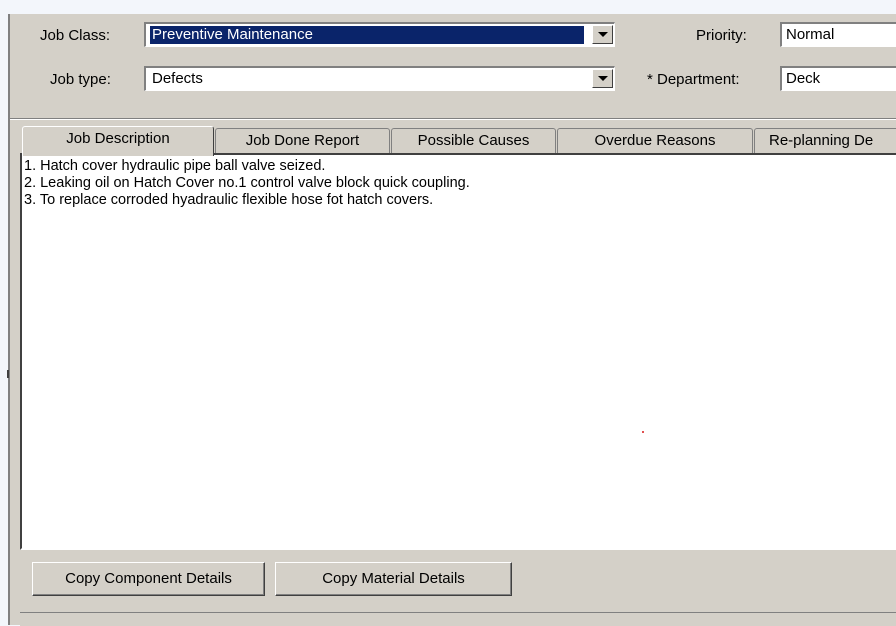  Describe the element at coordinates (721, 35) in the screenshot. I see `priority-label: Priority:` at that location.